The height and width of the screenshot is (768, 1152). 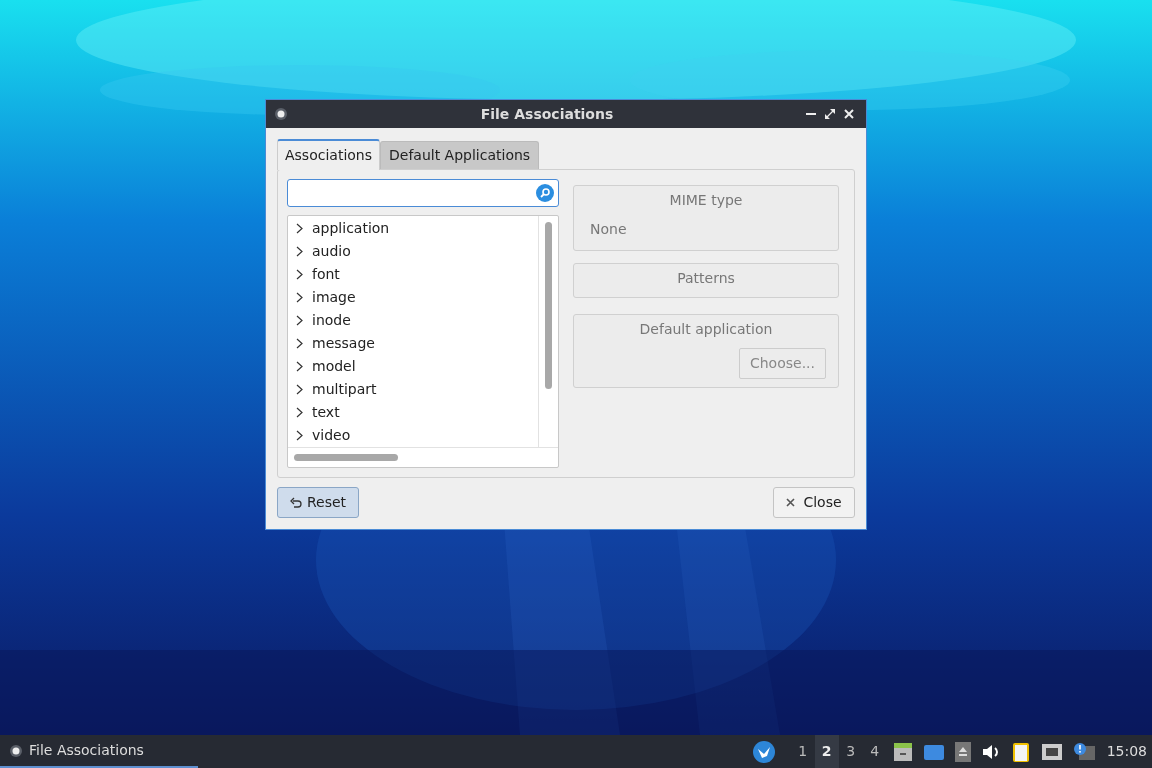 What do you see at coordinates (1126, 751) in the screenshot?
I see `clock: 15:08` at bounding box center [1126, 751].